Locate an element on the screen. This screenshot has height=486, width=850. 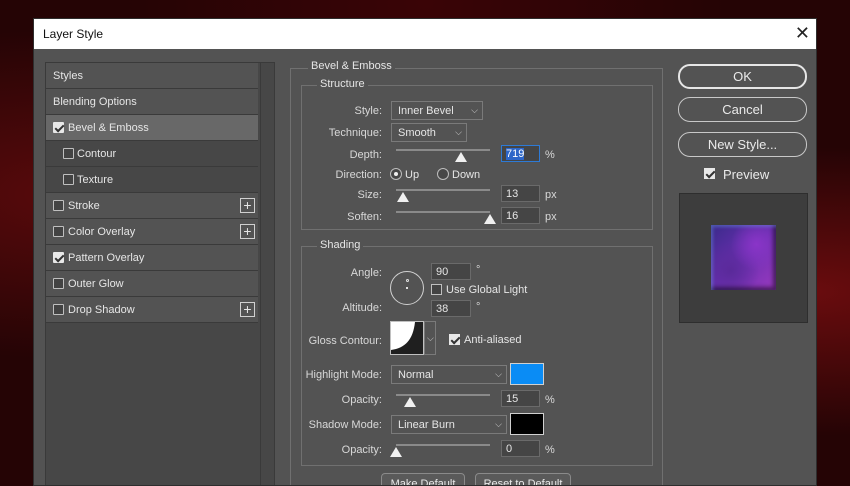
add-stroke-plus-icon: + is located at coordinates (247, 205).